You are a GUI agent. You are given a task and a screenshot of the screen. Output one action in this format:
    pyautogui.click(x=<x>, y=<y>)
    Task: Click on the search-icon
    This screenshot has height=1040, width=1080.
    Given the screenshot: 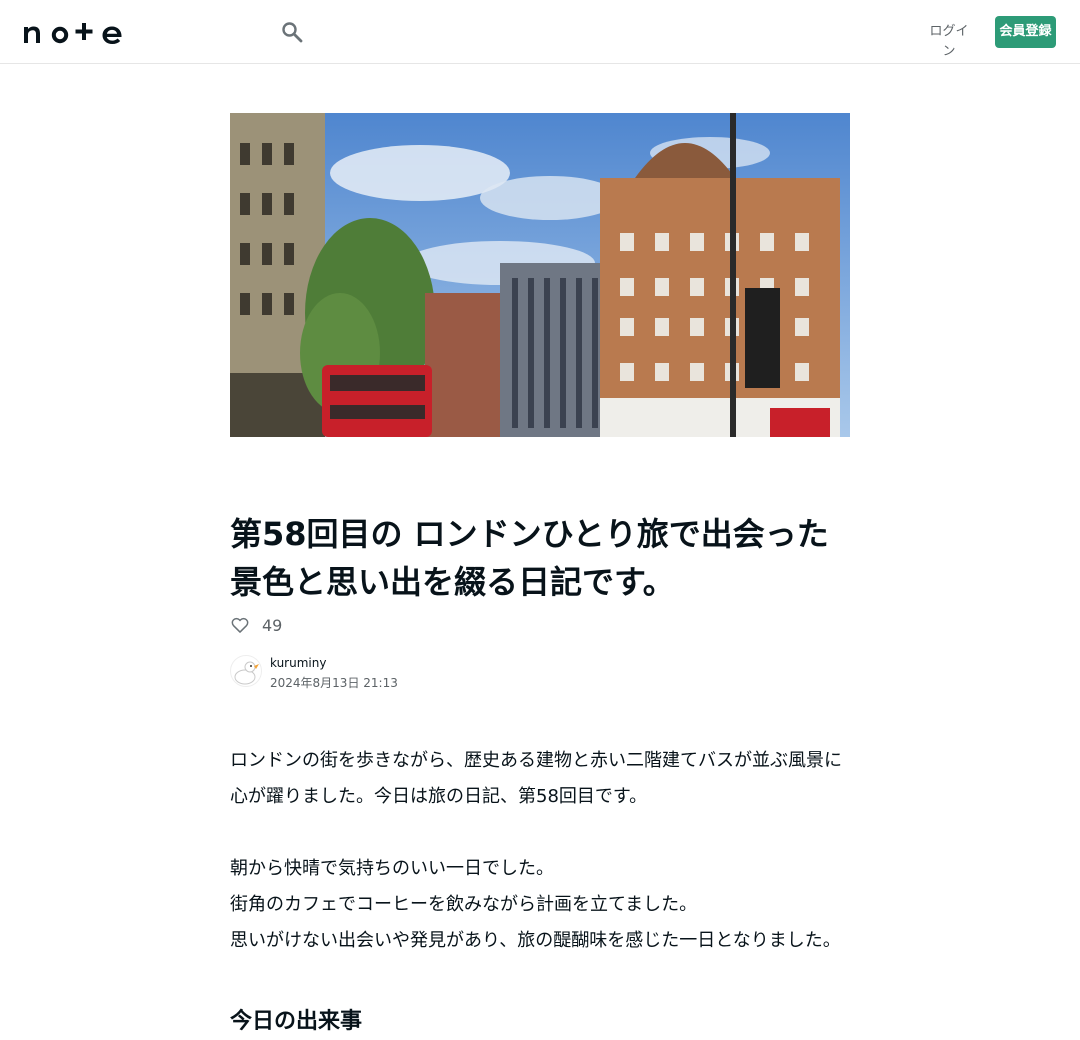 What is the action you would take?
    pyautogui.click(x=292, y=32)
    